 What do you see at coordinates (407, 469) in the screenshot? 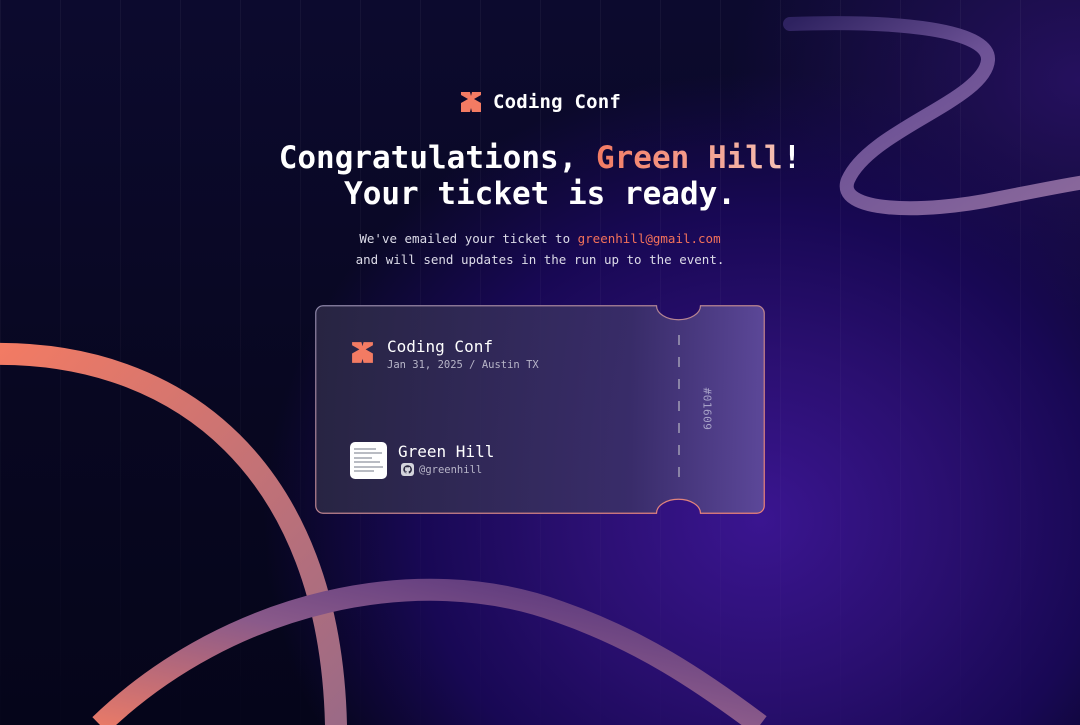
I see `github-icon` at bounding box center [407, 469].